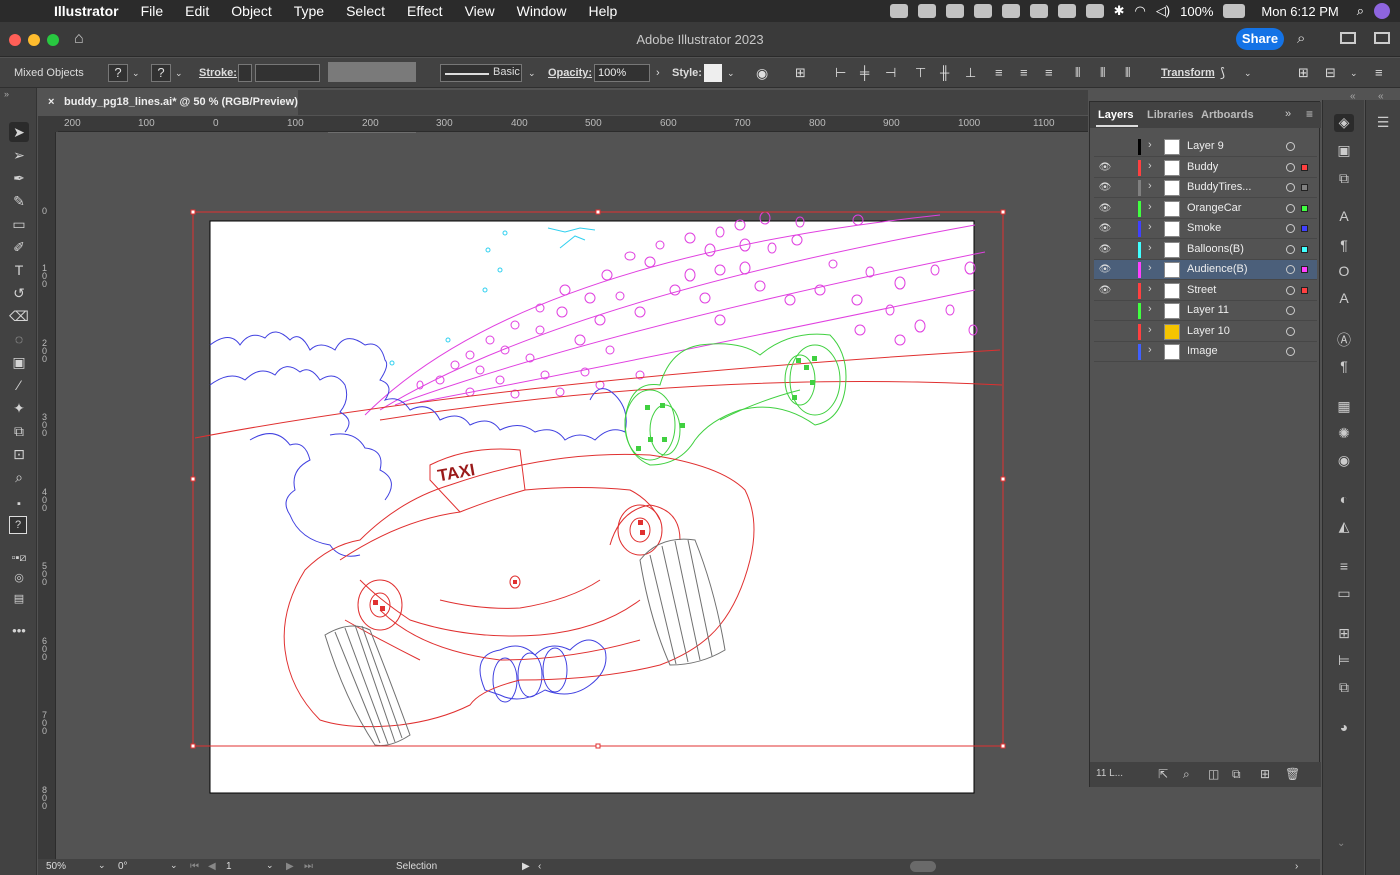  Describe the element at coordinates (51, 102) in the screenshot. I see `close-document-icon: ×` at that location.